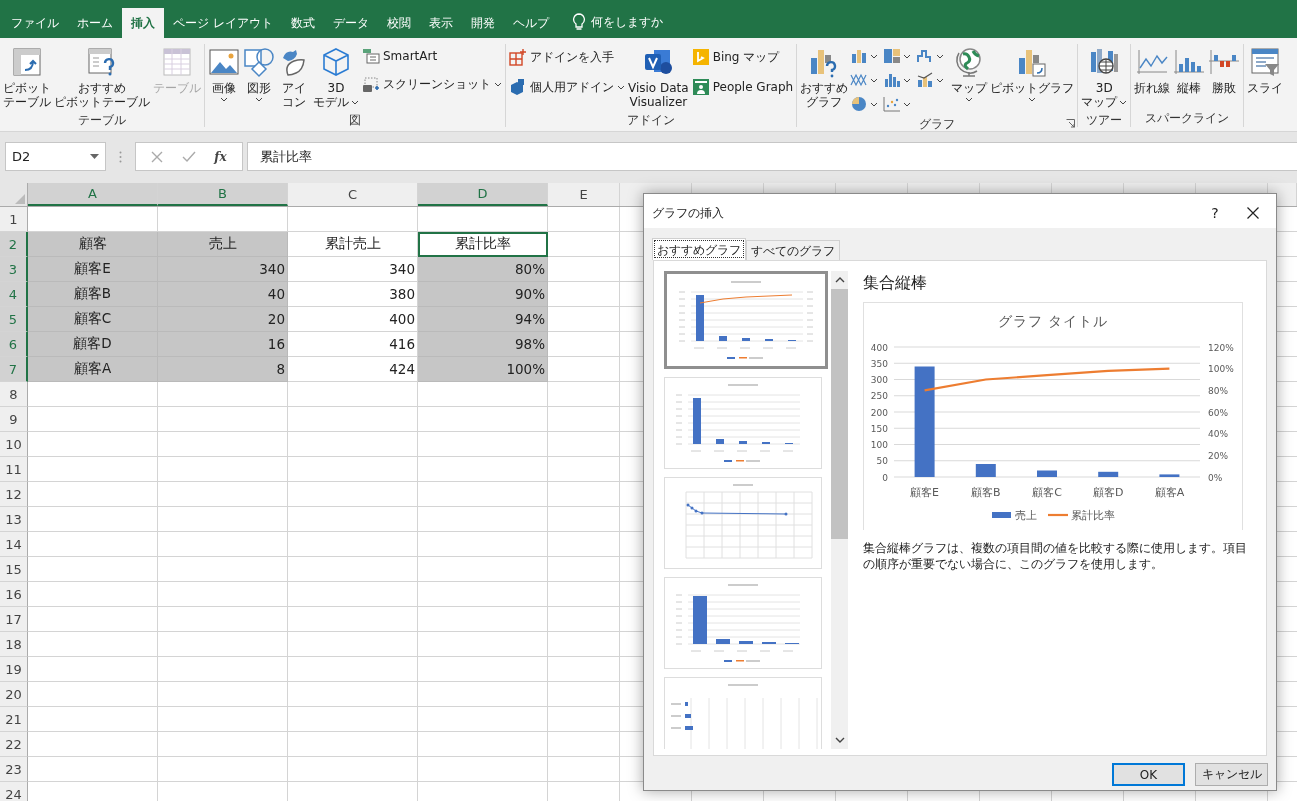 The height and width of the screenshot is (801, 1297). Describe the element at coordinates (839, 740) in the screenshot. I see `scroll-down-icon` at that location.